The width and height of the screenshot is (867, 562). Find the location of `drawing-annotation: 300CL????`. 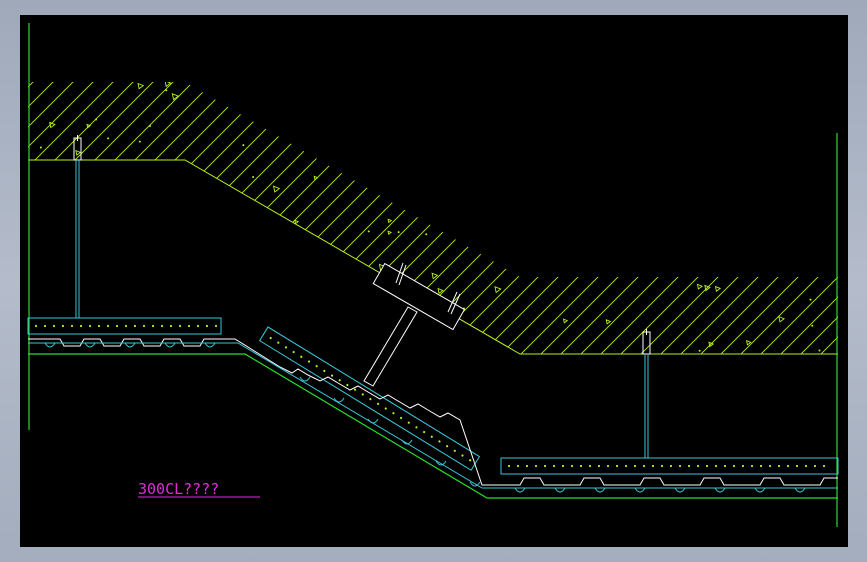

drawing-annotation: 300CL???? is located at coordinates (199, 489).